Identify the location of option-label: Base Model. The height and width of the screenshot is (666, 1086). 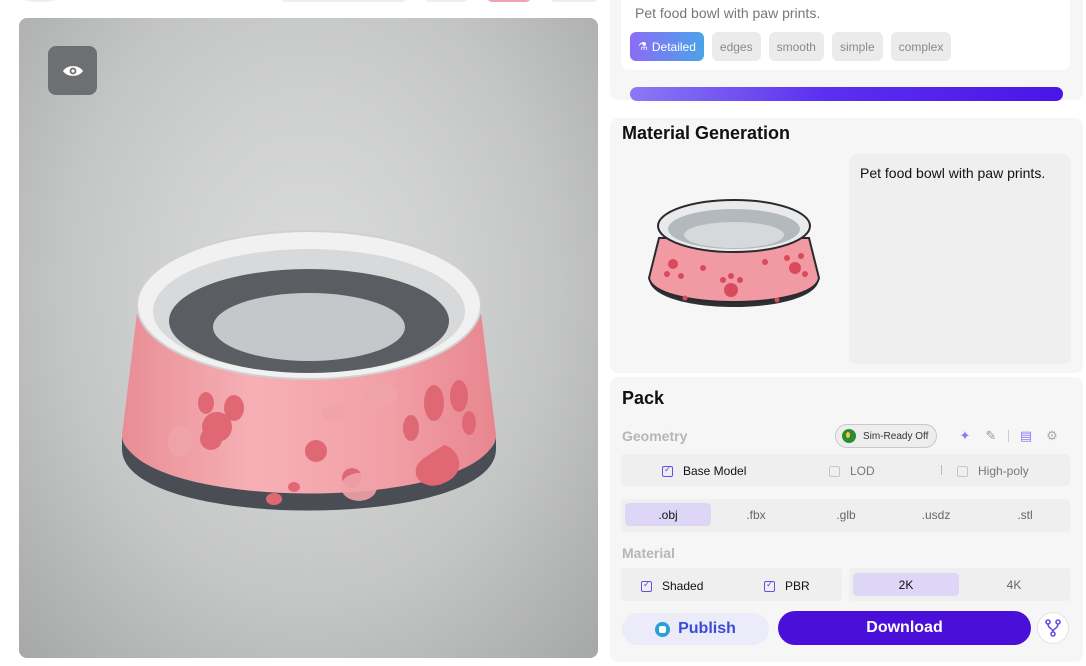
(715, 471).